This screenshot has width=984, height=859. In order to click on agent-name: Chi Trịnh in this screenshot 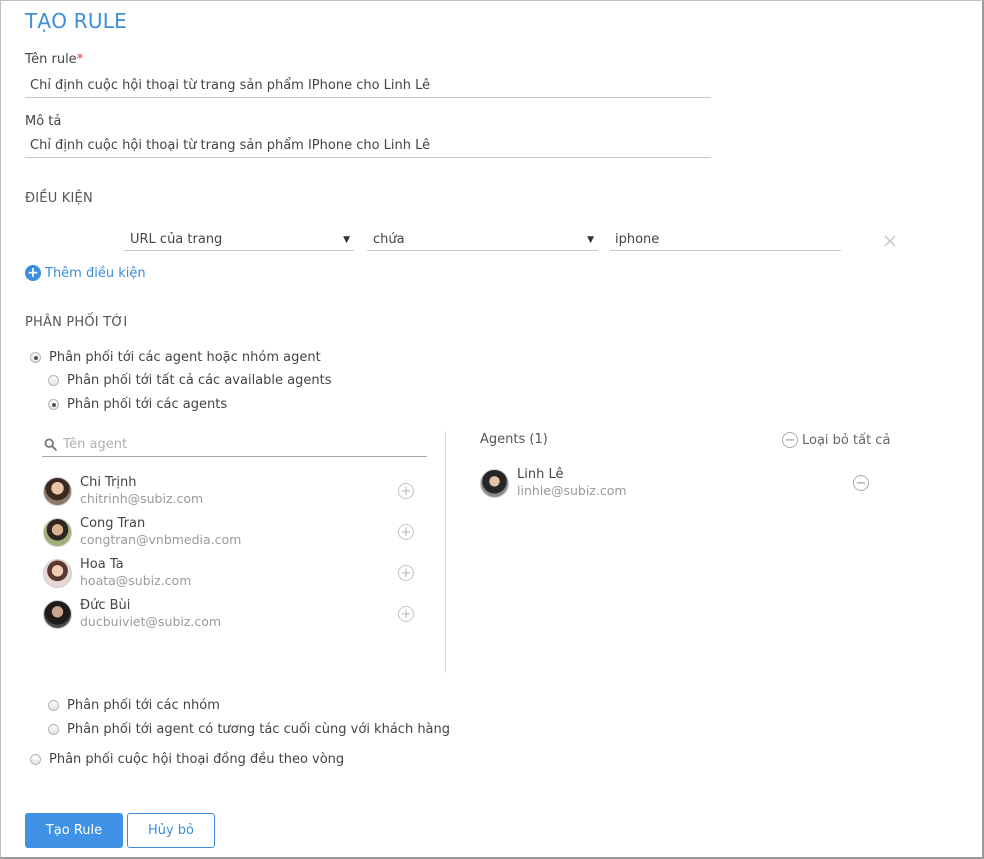, I will do `click(108, 482)`.